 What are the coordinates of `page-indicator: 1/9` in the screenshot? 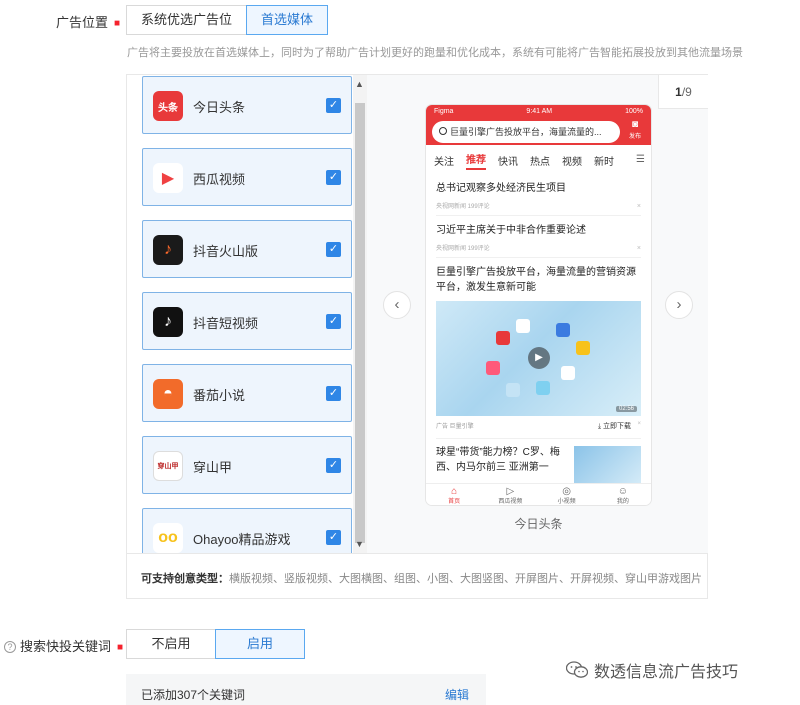 It's located at (683, 92).